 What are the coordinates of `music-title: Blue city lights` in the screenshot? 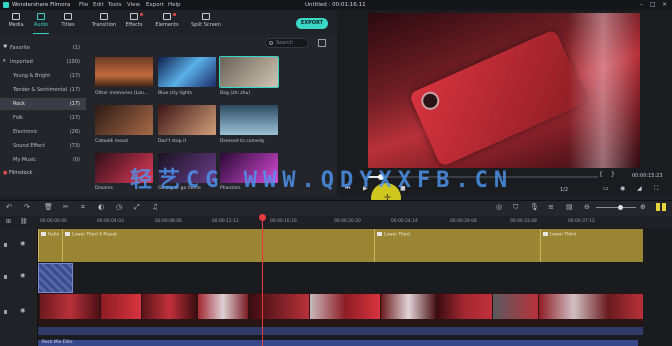 It's located at (175, 93).